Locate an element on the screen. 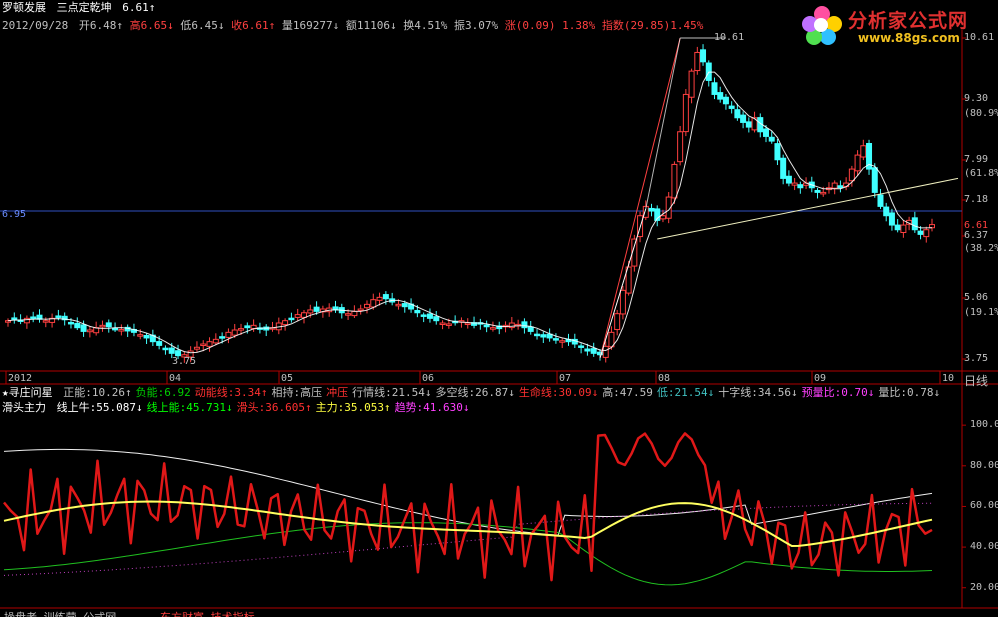  idx-pct: 1.45% is located at coordinates (687, 25).